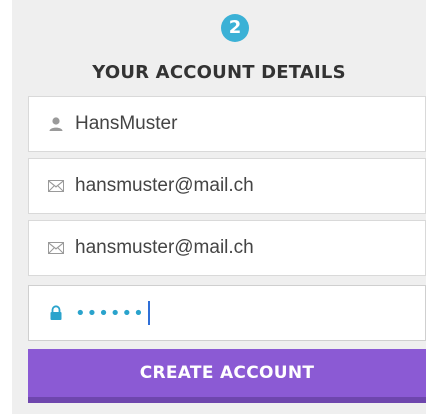 The height and width of the screenshot is (414, 438). What do you see at coordinates (227, 373) in the screenshot?
I see `create-account-button: CREATE ACCOUNT` at bounding box center [227, 373].